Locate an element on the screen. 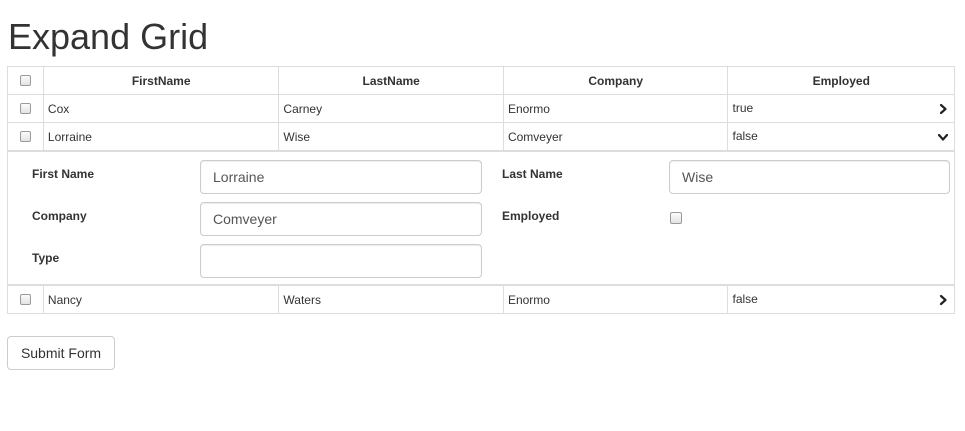 This screenshot has width=965, height=431. table-row-expanded: Lorraine Wise Comveyer false is located at coordinates (481, 137).